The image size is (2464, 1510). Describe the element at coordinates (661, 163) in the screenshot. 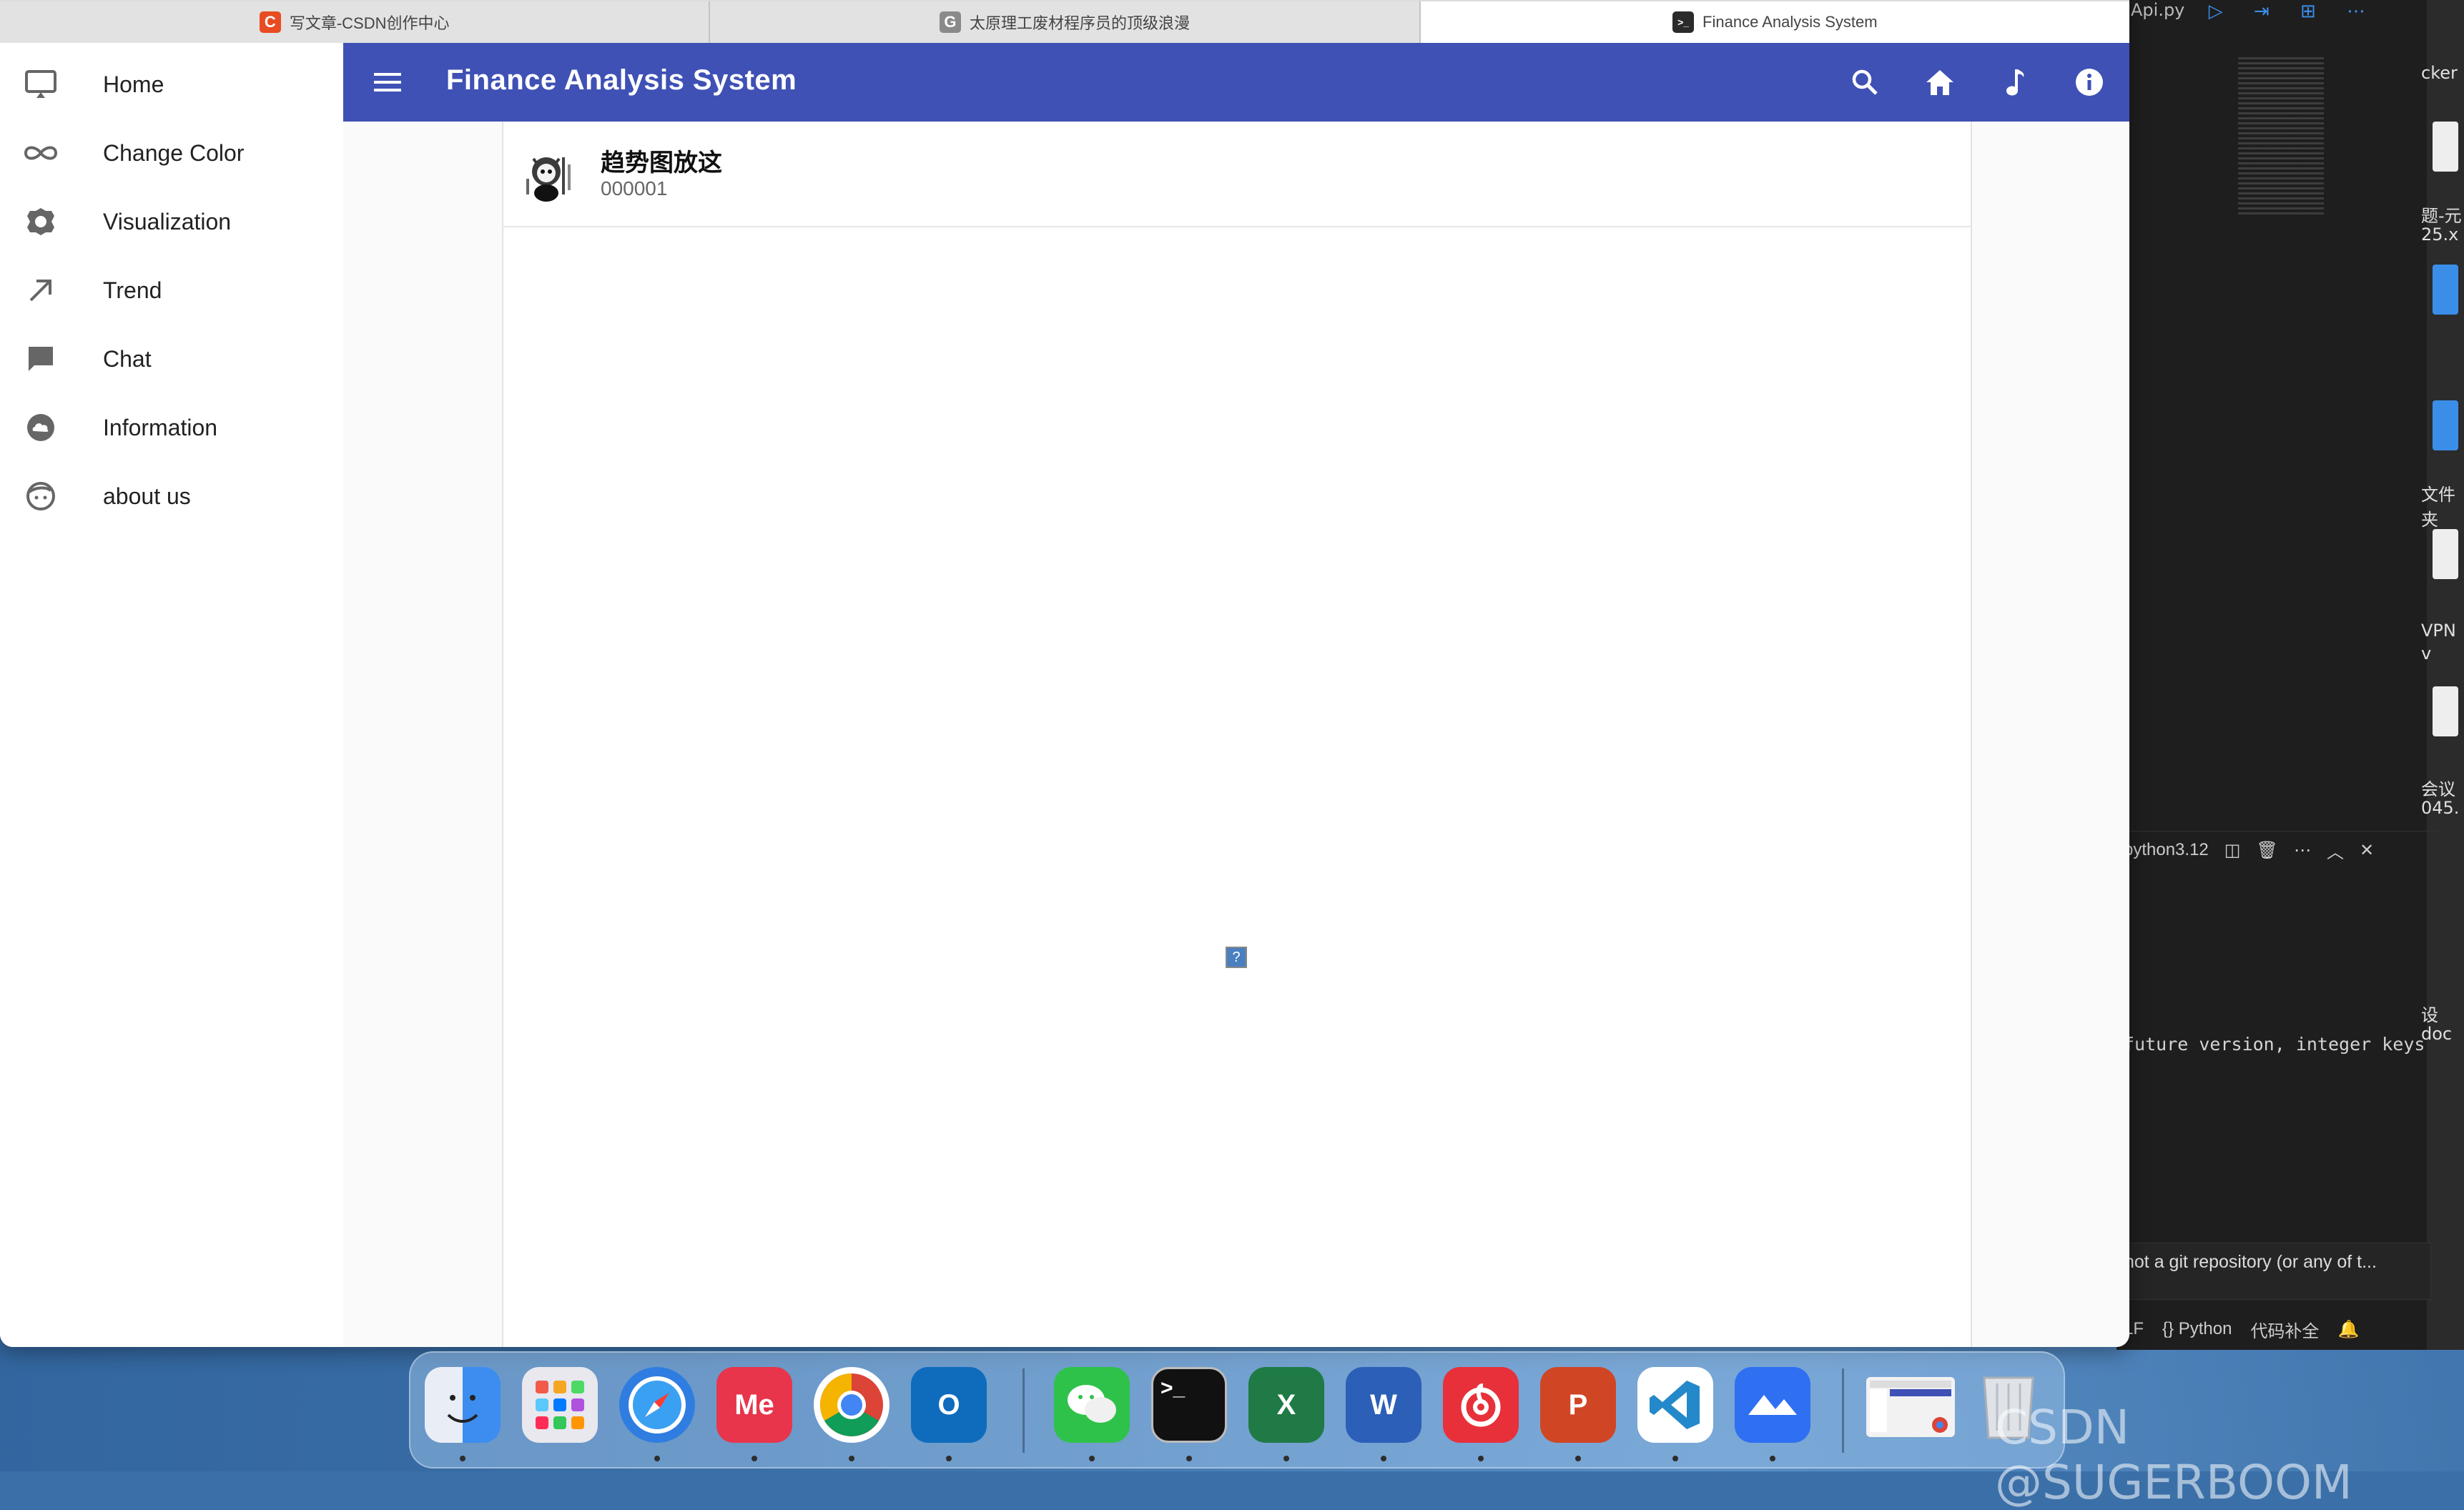

I see `card-title: 趋势图放这` at that location.